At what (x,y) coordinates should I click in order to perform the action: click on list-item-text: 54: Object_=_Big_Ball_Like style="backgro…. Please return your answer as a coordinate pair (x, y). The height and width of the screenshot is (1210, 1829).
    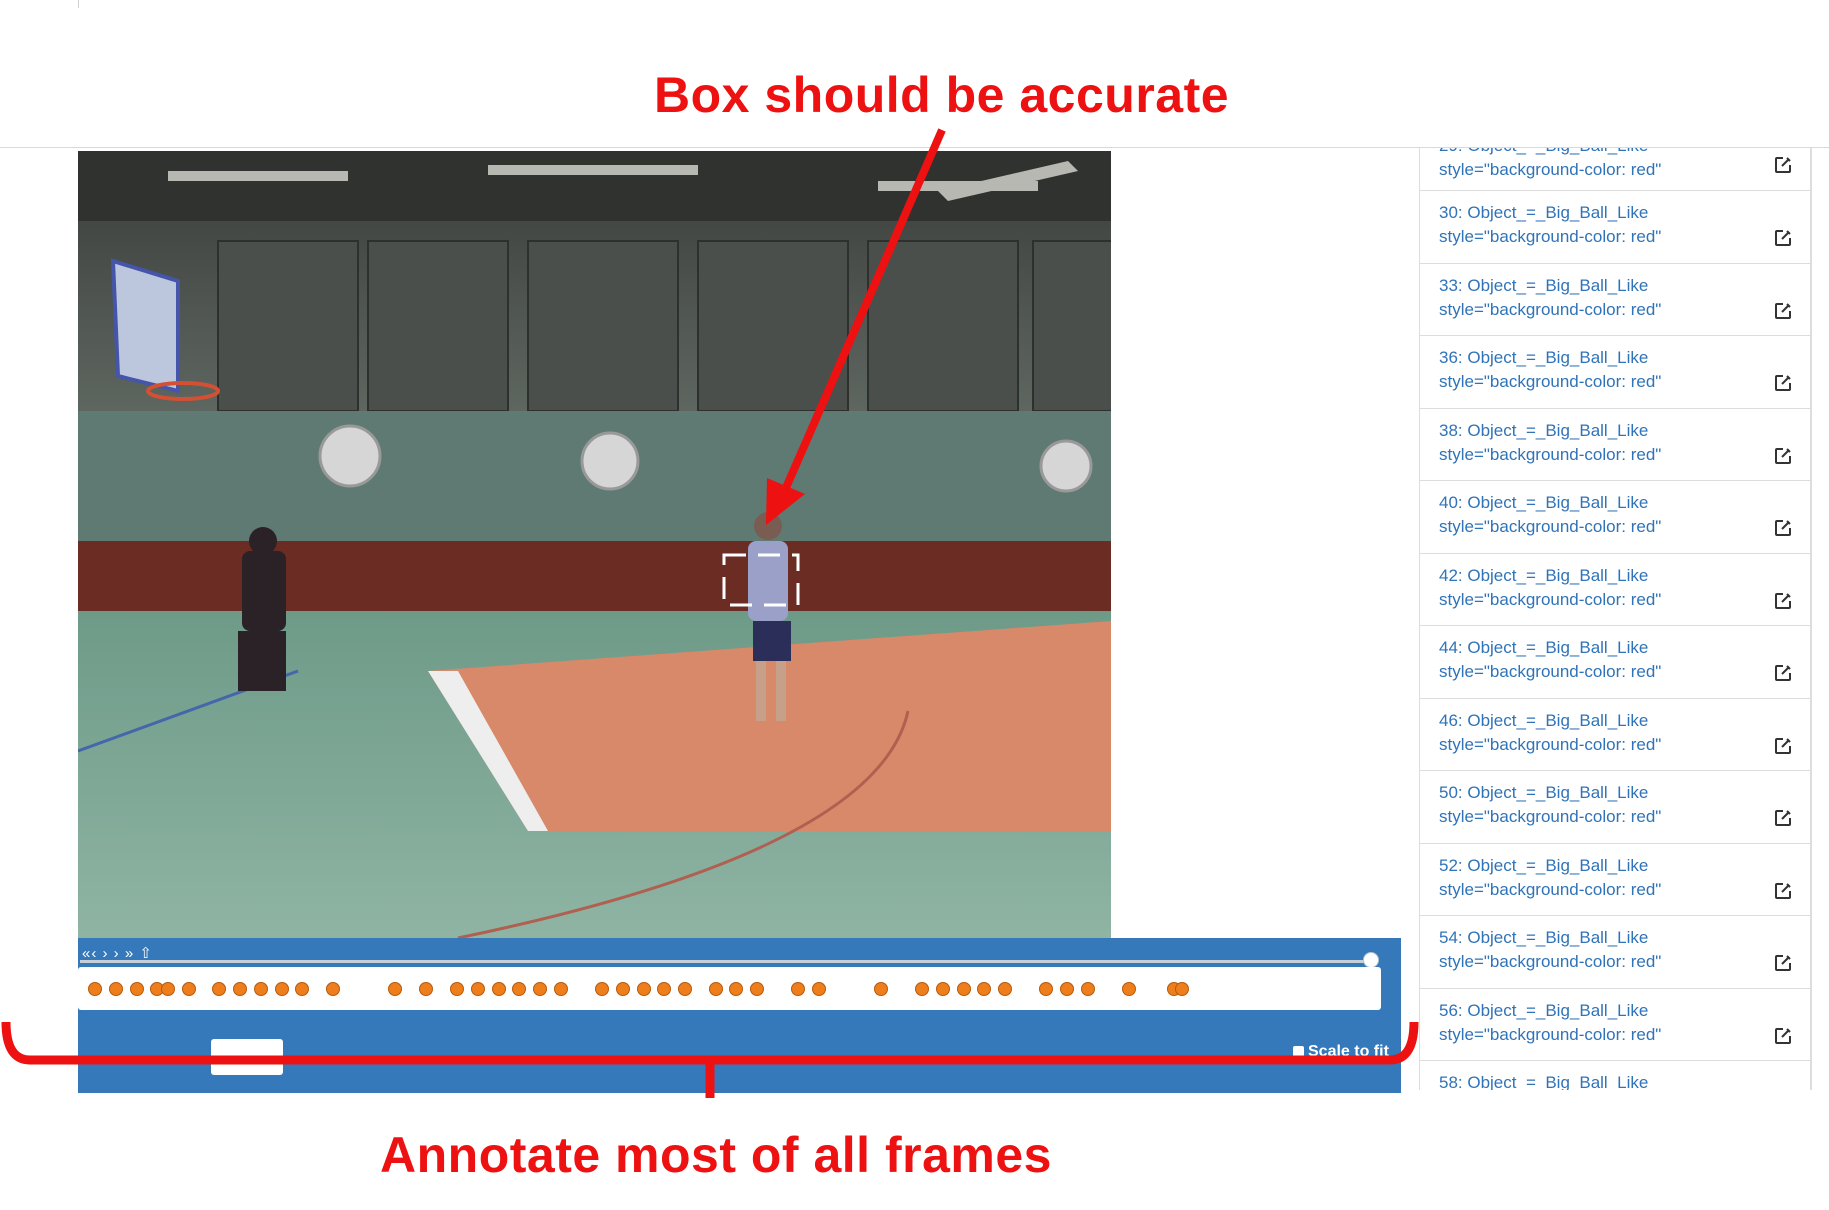
    Looking at the image, I should click on (1550, 950).